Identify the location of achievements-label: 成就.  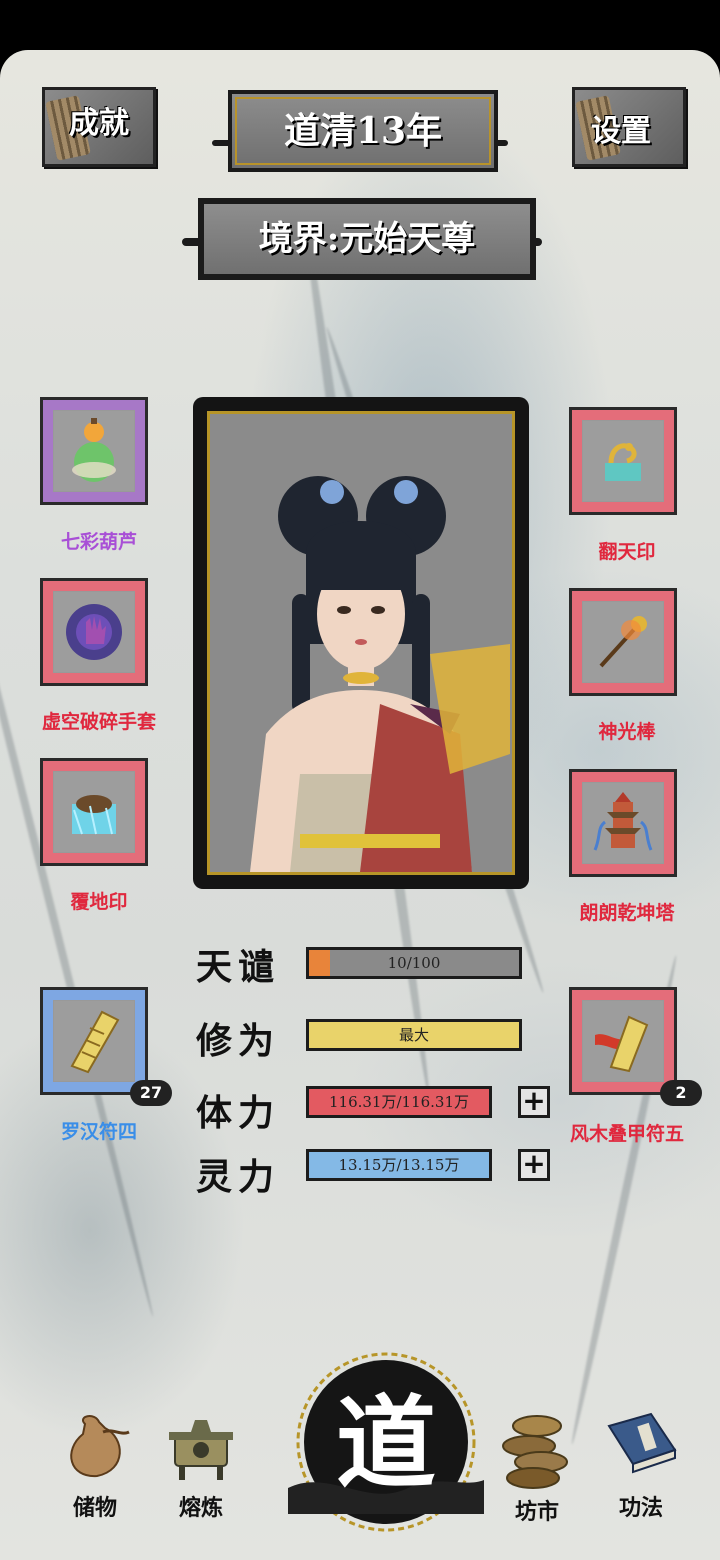
(99, 123).